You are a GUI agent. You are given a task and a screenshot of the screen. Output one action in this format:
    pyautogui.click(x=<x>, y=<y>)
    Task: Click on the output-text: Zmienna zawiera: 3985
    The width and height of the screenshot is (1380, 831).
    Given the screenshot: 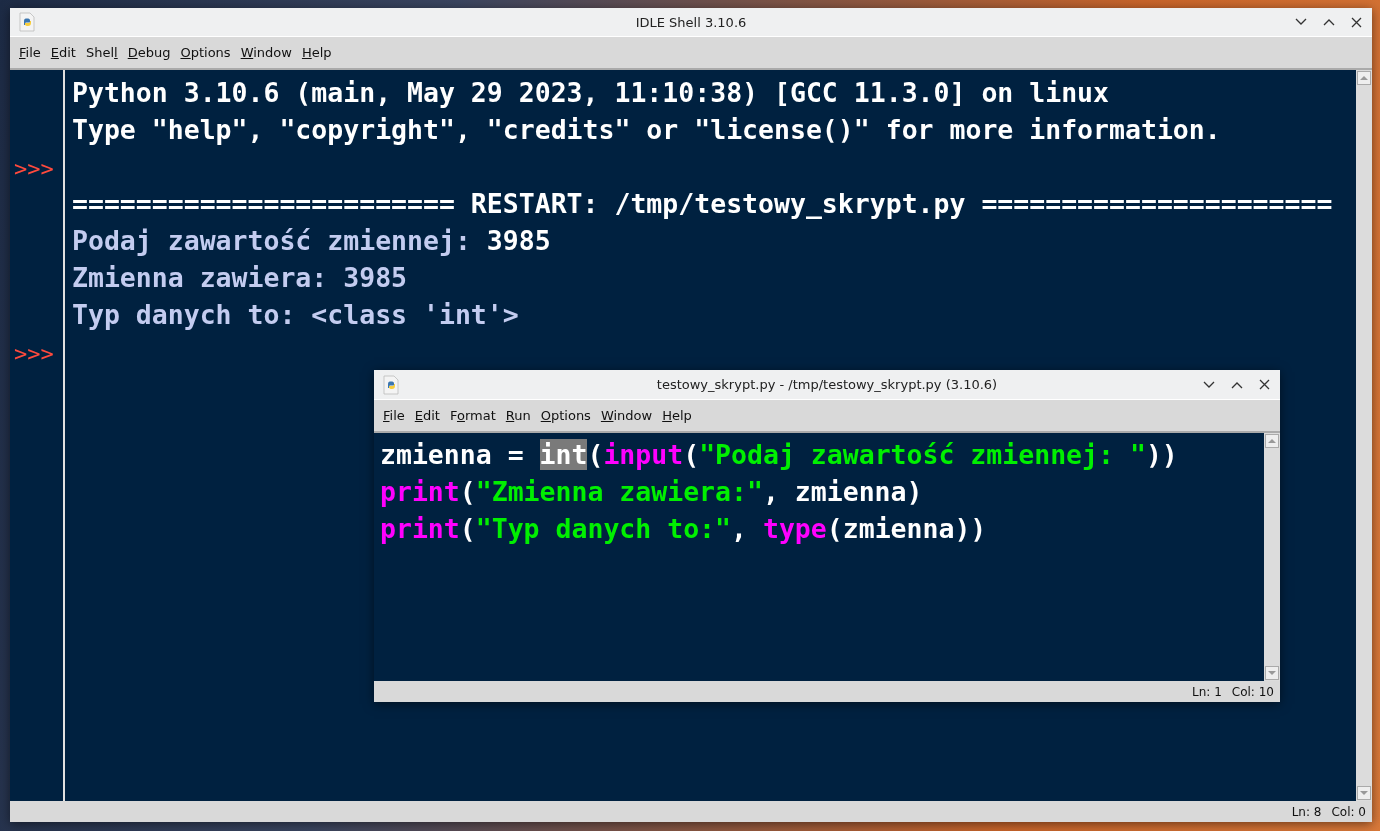 What is the action you would take?
    pyautogui.click(x=240, y=277)
    